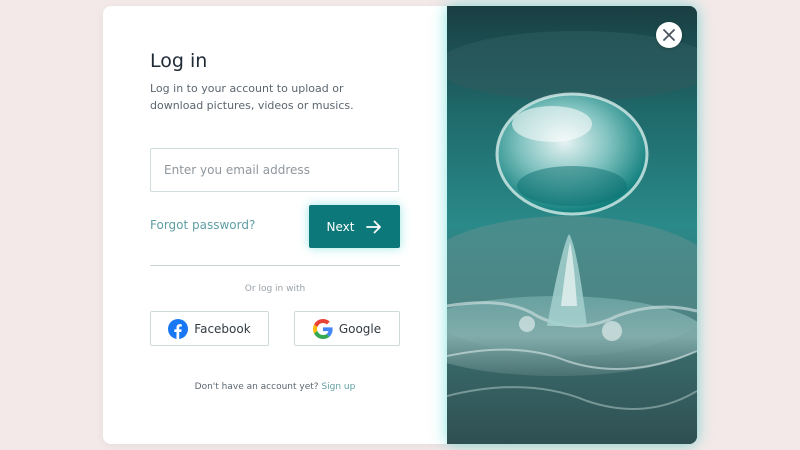 This screenshot has width=800, height=450. What do you see at coordinates (178, 328) in the screenshot?
I see `facebook-icon` at bounding box center [178, 328].